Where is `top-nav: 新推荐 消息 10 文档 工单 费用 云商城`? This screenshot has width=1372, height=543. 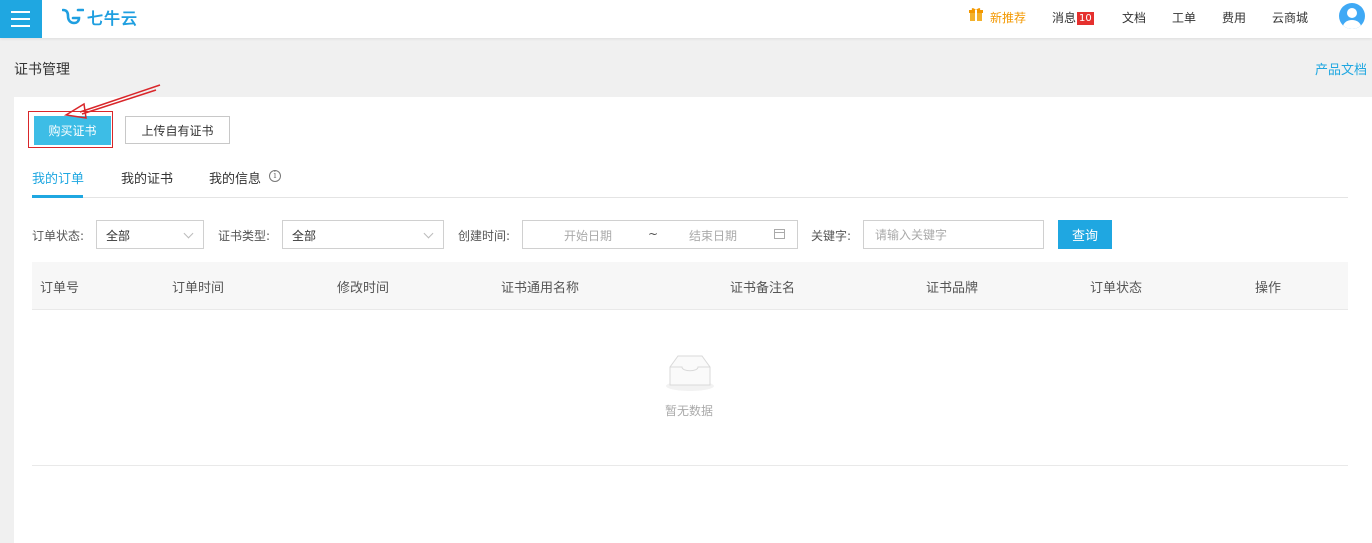 top-nav: 新推荐 消息 10 文档 工单 费用 云商城 is located at coordinates (686, 19).